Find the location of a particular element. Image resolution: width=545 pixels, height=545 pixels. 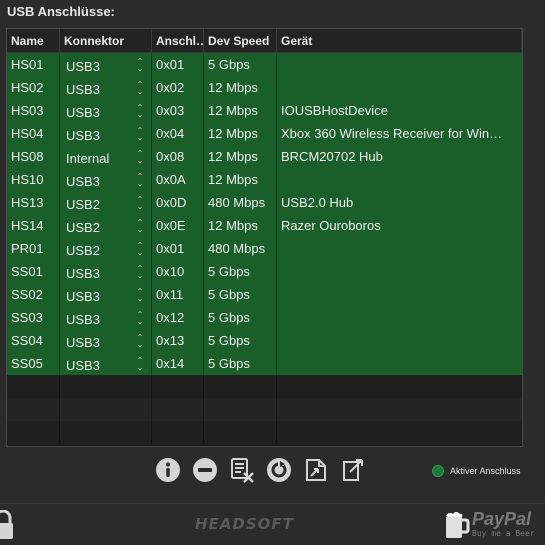

table-row: HS10 USB3 ⌃ ⌄ 0x0A 12 Mbps is located at coordinates (264, 179).